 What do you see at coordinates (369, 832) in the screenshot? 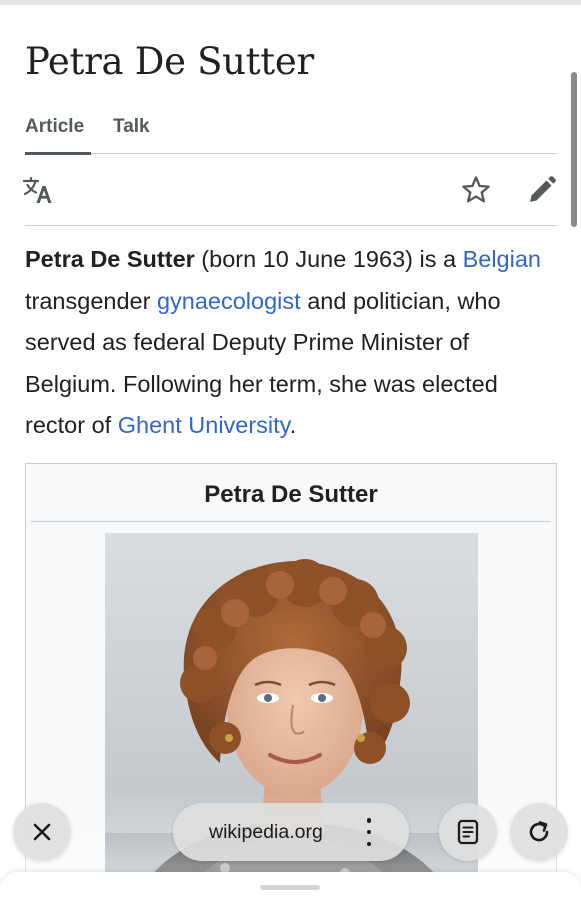
I see `more-vertical-icon` at bounding box center [369, 832].